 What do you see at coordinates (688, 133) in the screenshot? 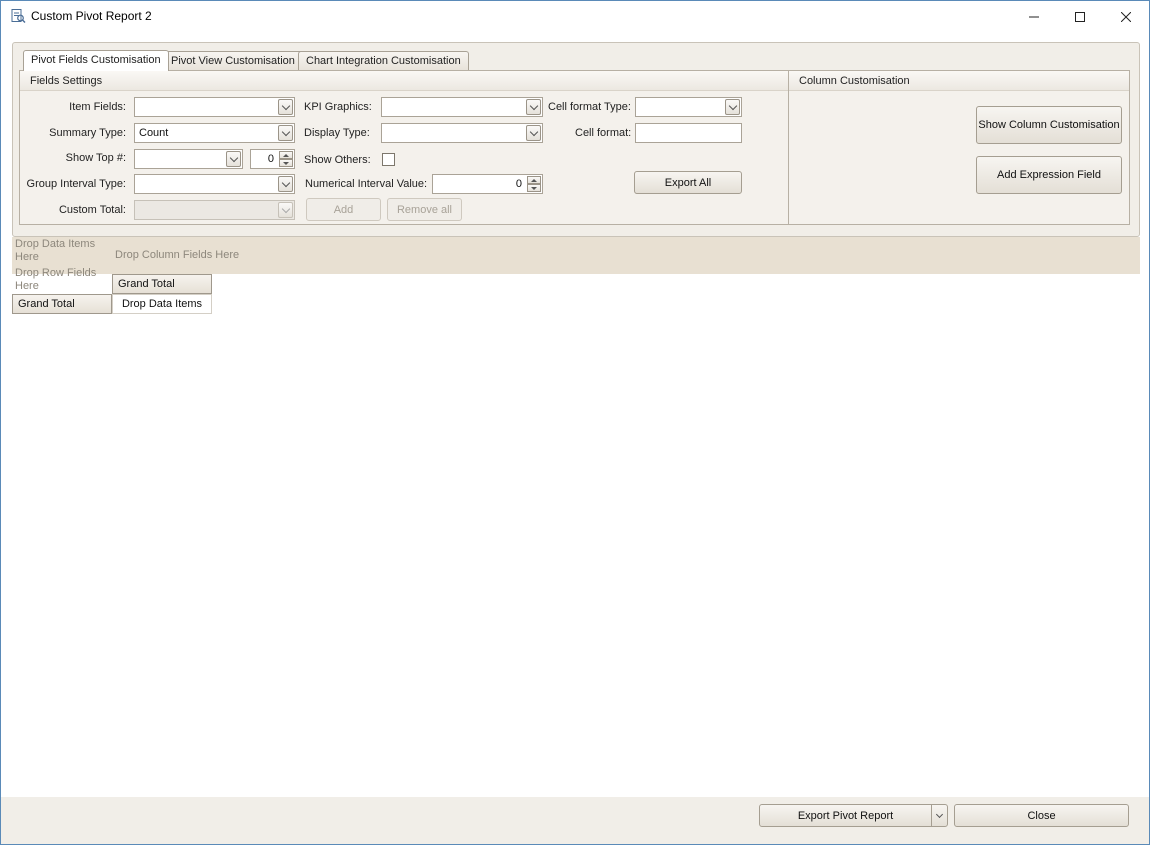
I see `cell-format-input` at bounding box center [688, 133].